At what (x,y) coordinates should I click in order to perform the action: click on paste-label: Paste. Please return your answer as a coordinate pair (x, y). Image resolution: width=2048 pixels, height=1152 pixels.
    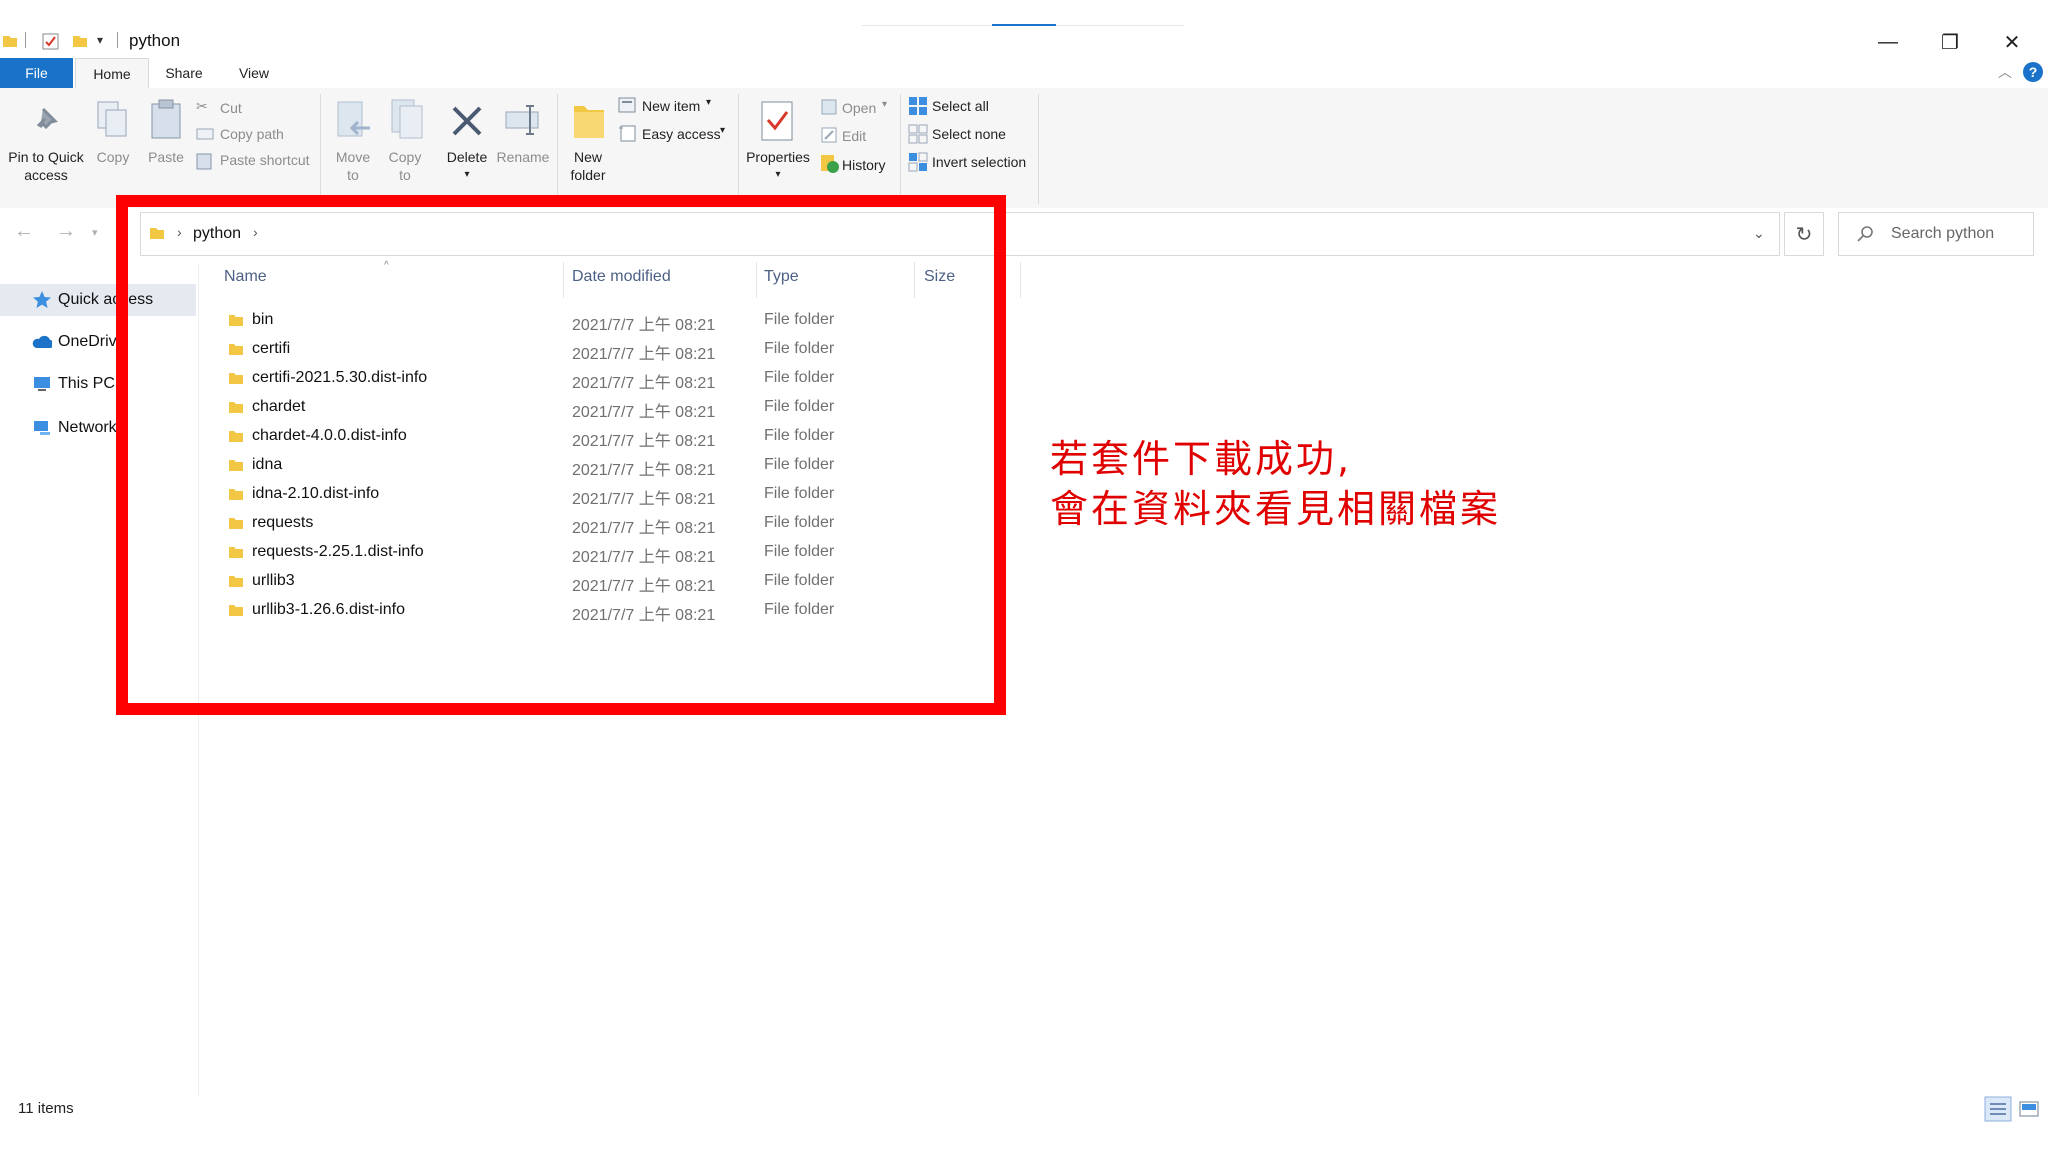
    Looking at the image, I should click on (166, 157).